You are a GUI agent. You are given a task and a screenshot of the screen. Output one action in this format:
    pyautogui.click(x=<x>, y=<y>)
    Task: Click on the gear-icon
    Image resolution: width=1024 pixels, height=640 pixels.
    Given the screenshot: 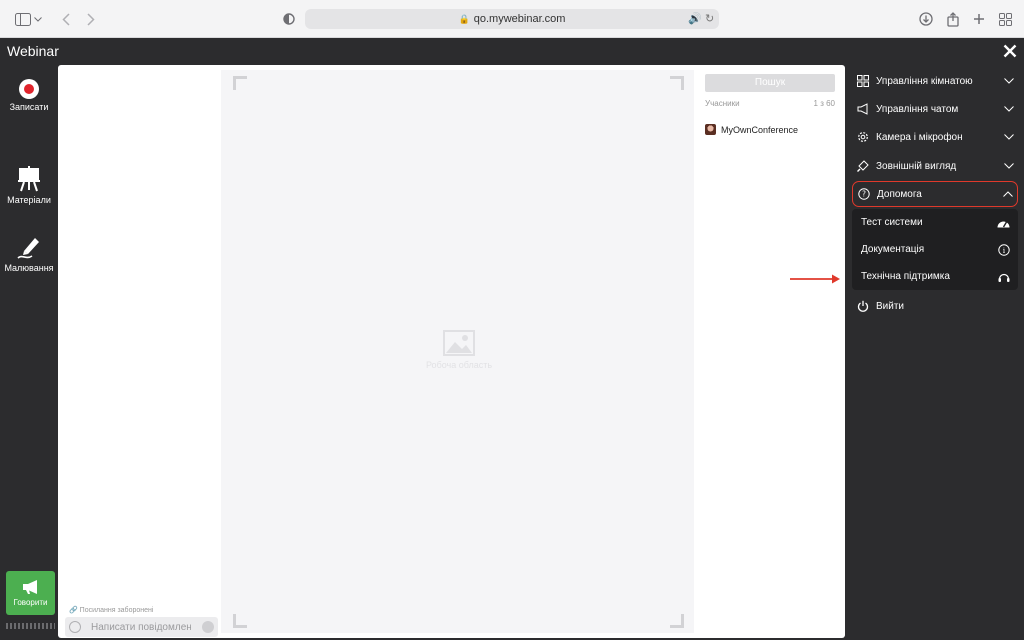 What is the action you would take?
    pyautogui.click(x=863, y=137)
    